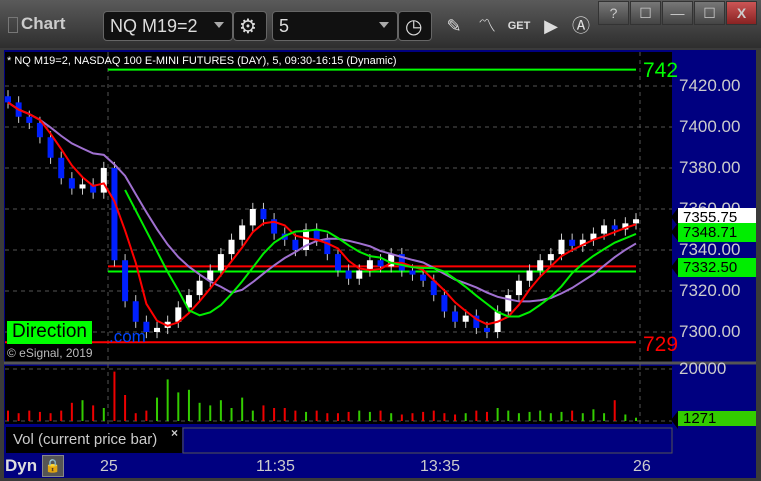 This screenshot has height=481, width=761. I want to click on ma-price-tag: 7348.71, so click(713, 232).